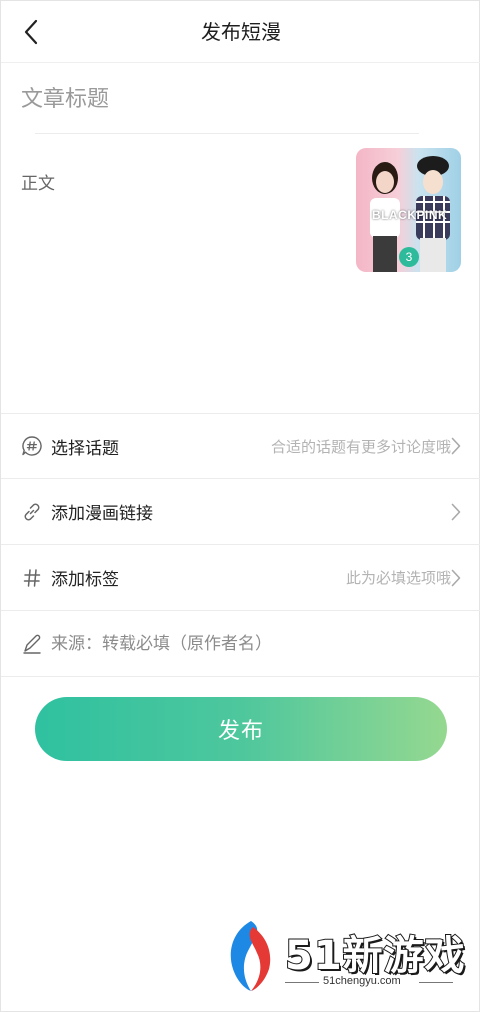  What do you see at coordinates (240, 578) in the screenshot?
I see `add-tags-row: 添加标签 此为必填选项哦` at bounding box center [240, 578].